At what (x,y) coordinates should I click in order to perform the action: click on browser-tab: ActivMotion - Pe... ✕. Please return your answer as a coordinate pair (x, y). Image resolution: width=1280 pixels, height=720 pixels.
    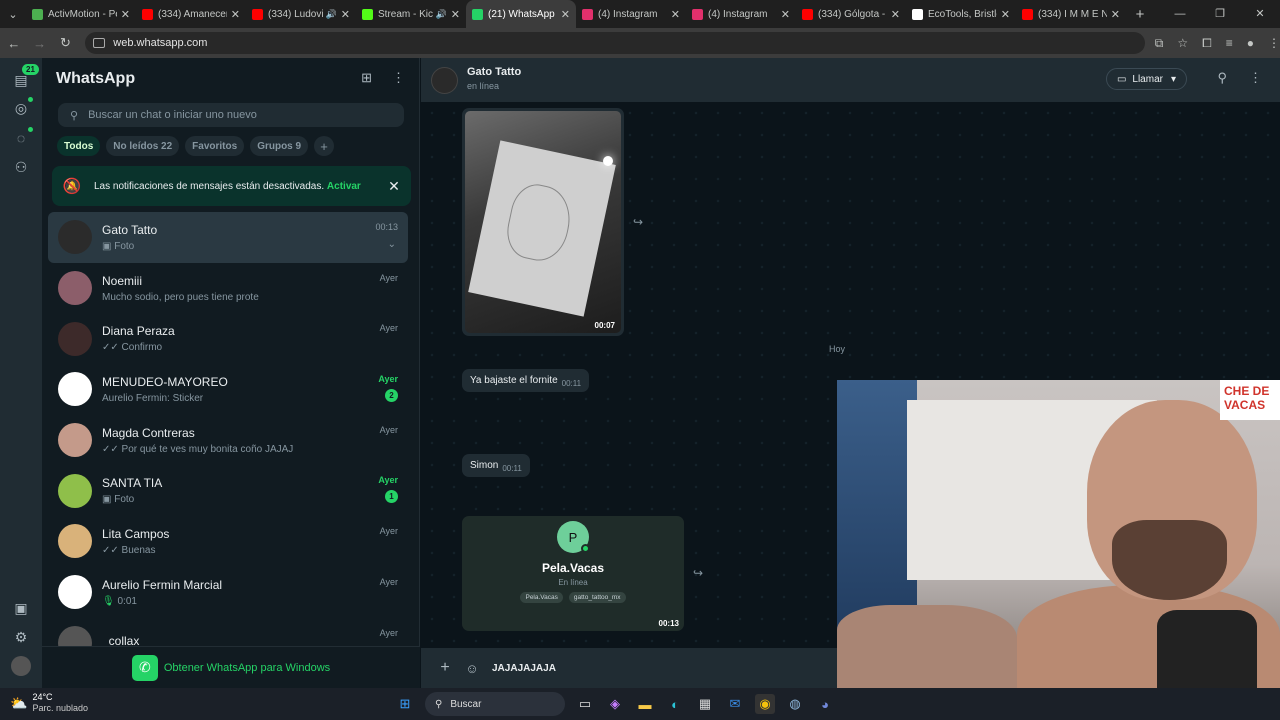
    Looking at the image, I should click on (81, 14).